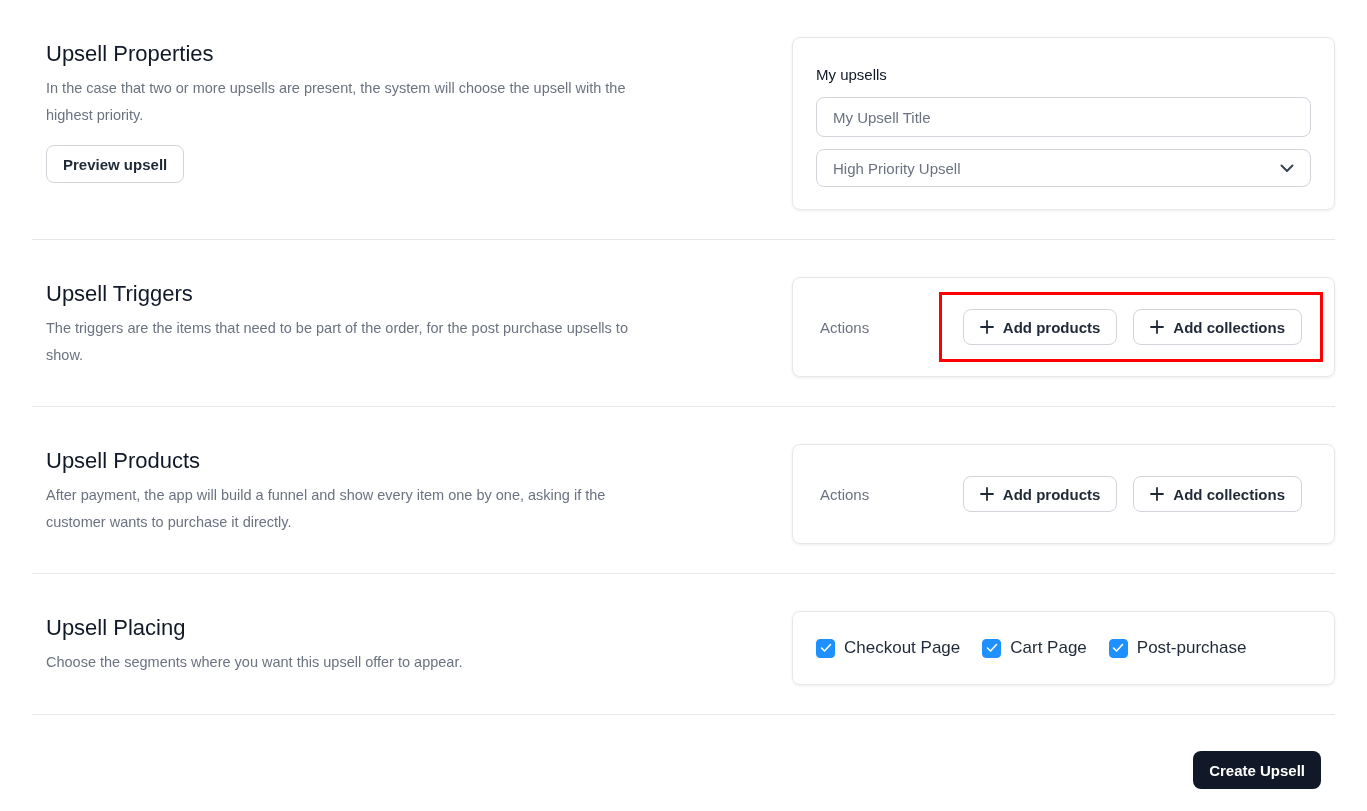  What do you see at coordinates (1034, 648) in the screenshot?
I see `checkbox-option: Cart Page` at bounding box center [1034, 648].